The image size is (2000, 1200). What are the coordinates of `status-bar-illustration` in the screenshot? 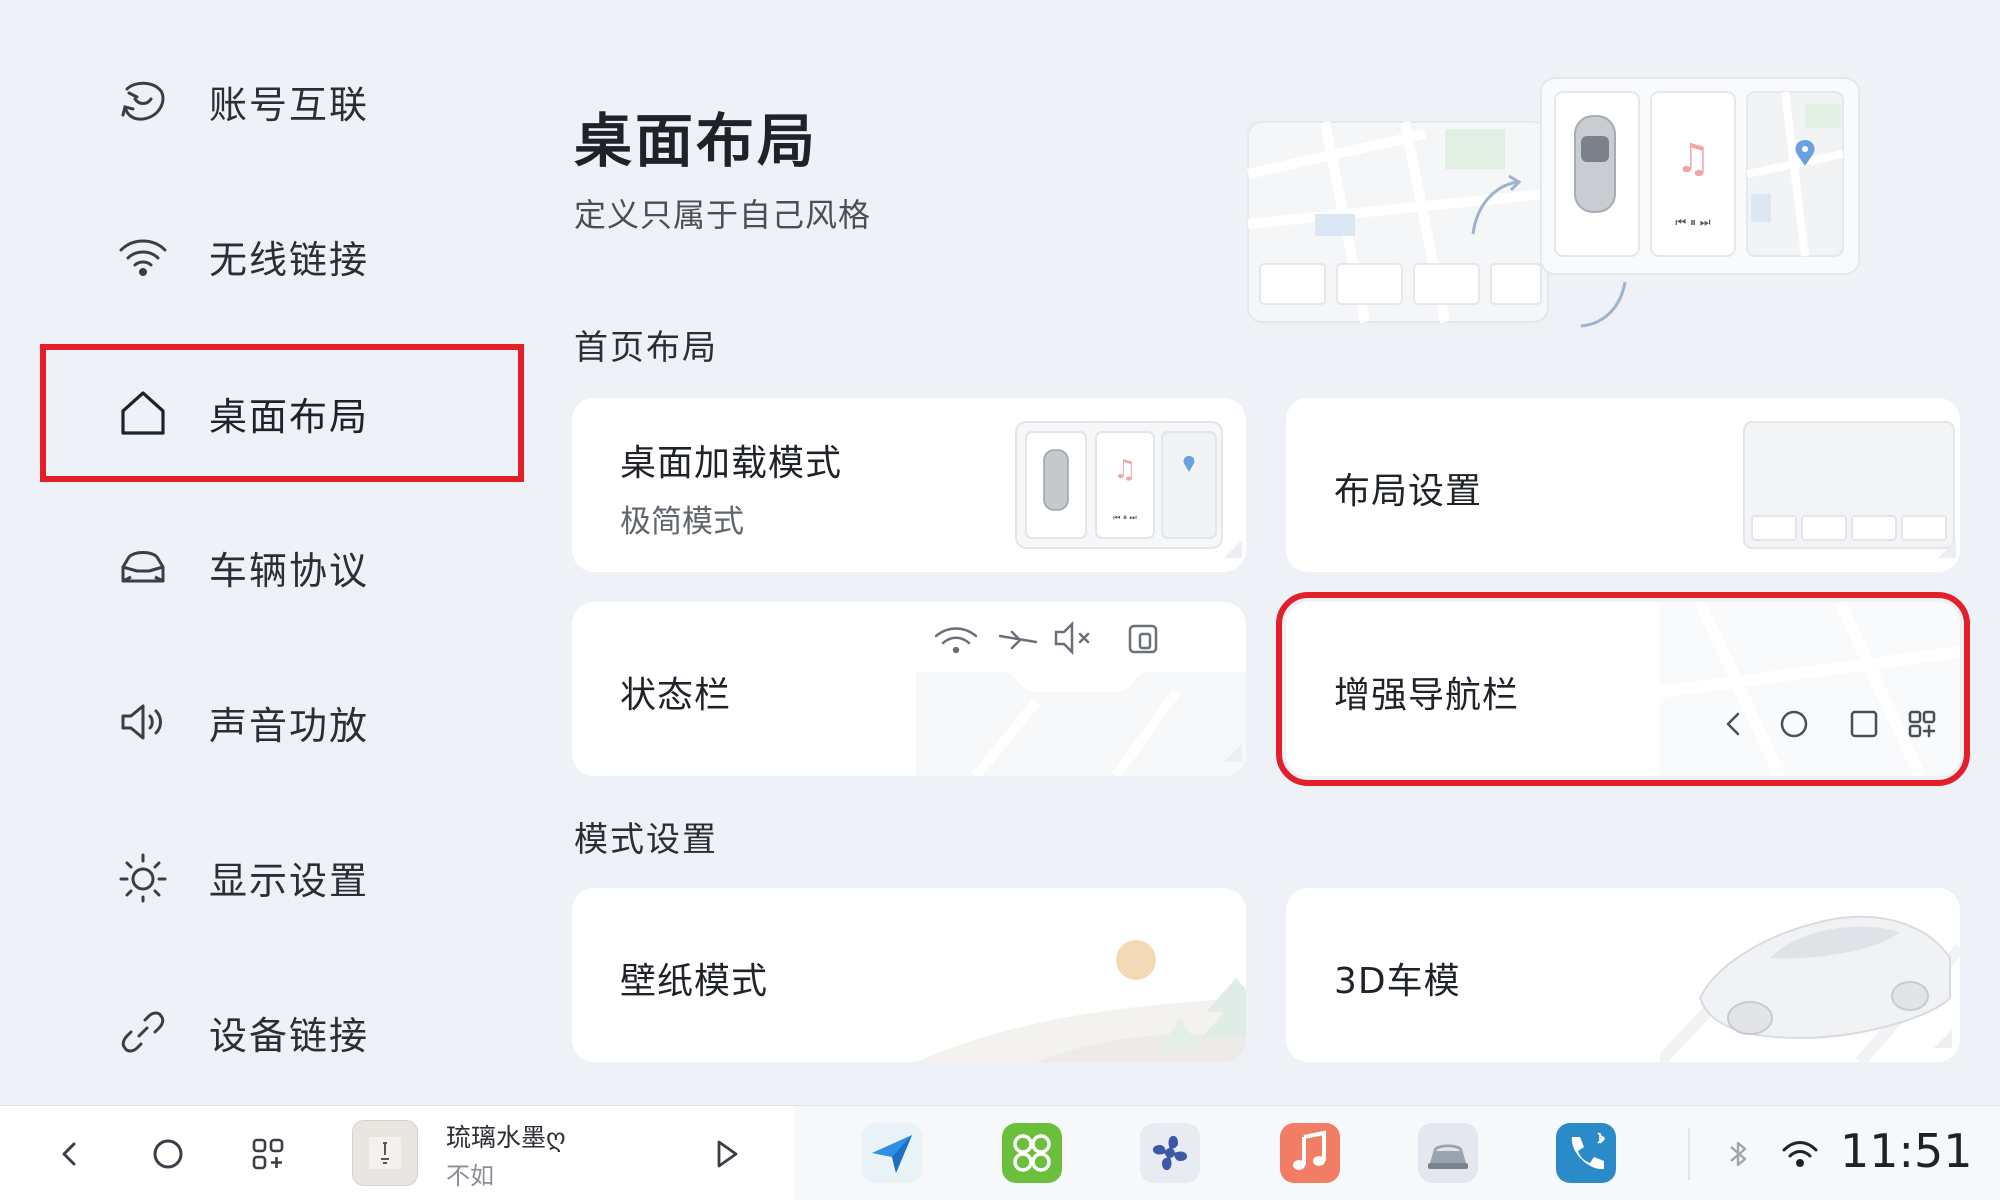 It's located at (1081, 698).